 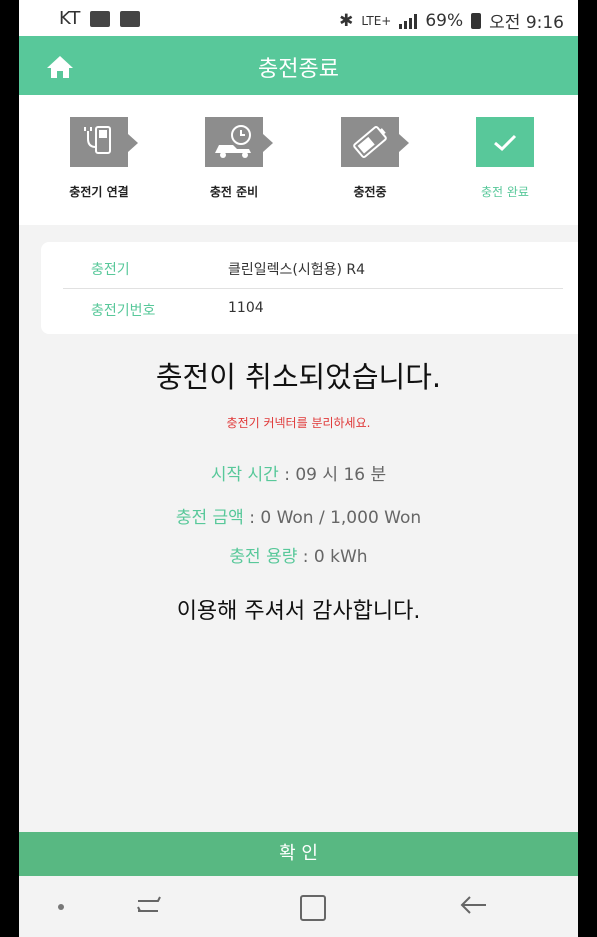 What do you see at coordinates (370, 192) in the screenshot?
I see `step-label: 충전중` at bounding box center [370, 192].